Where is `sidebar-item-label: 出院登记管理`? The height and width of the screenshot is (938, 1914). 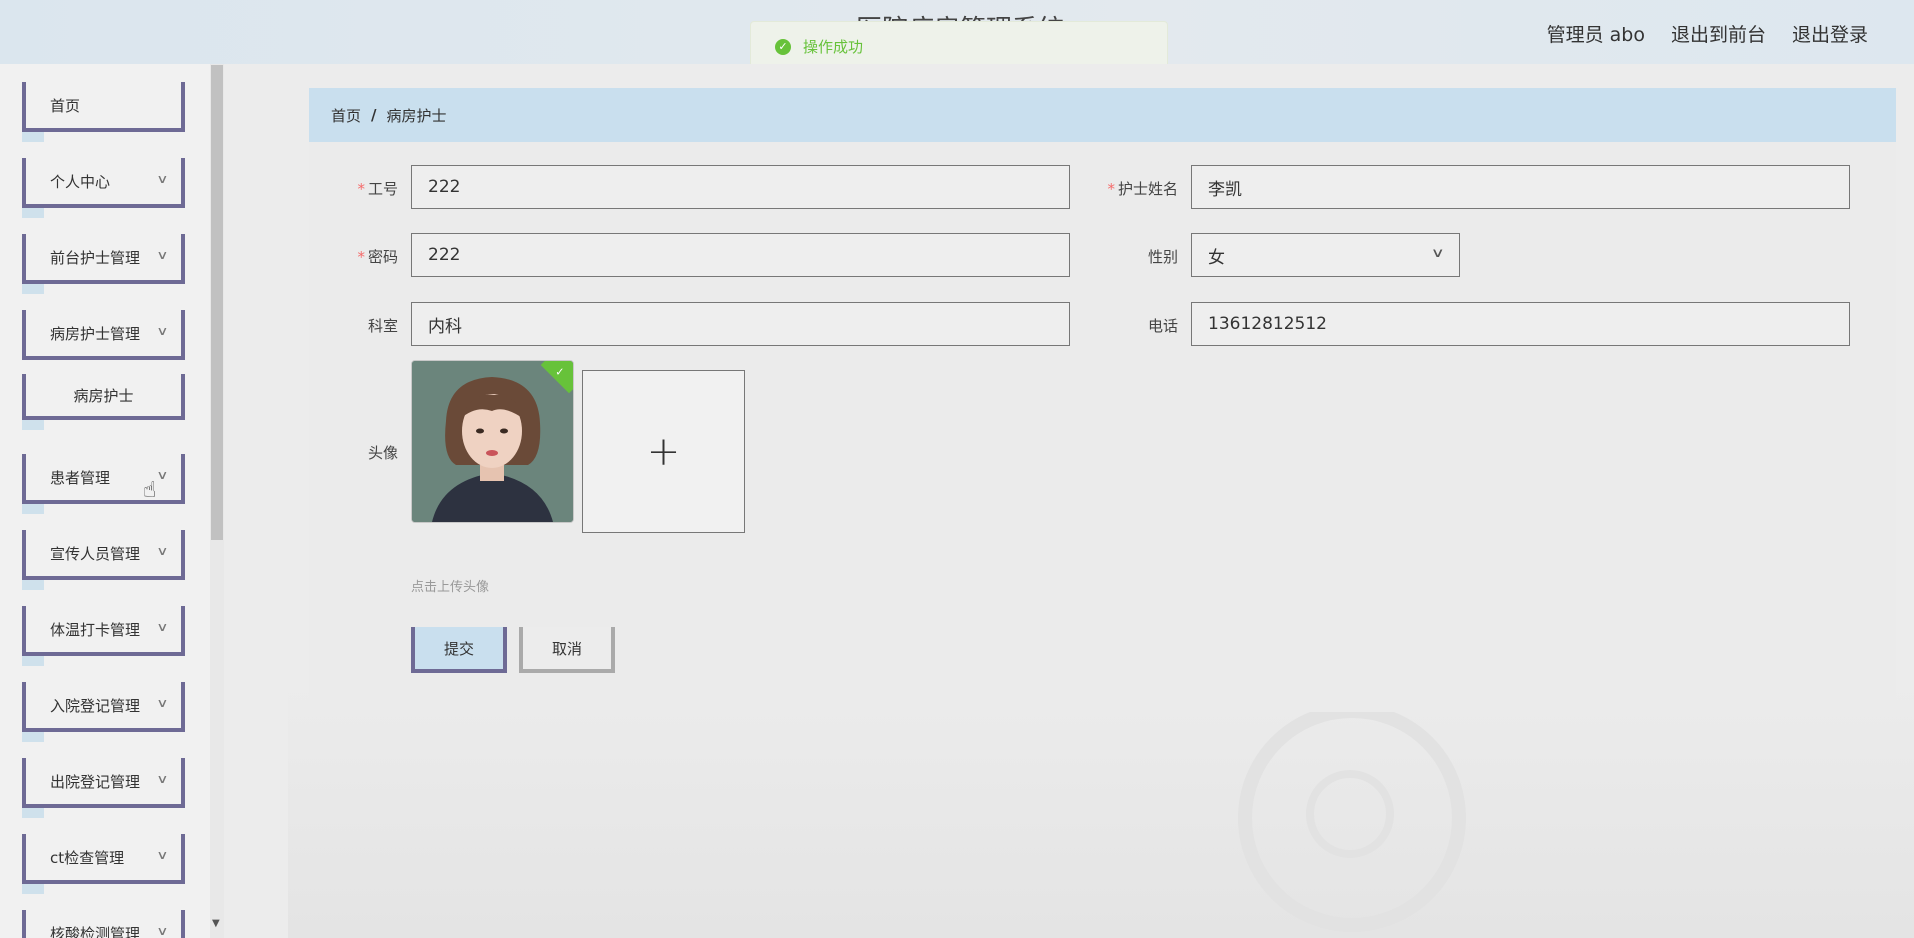 sidebar-item-label: 出院登记管理 is located at coordinates (95, 781).